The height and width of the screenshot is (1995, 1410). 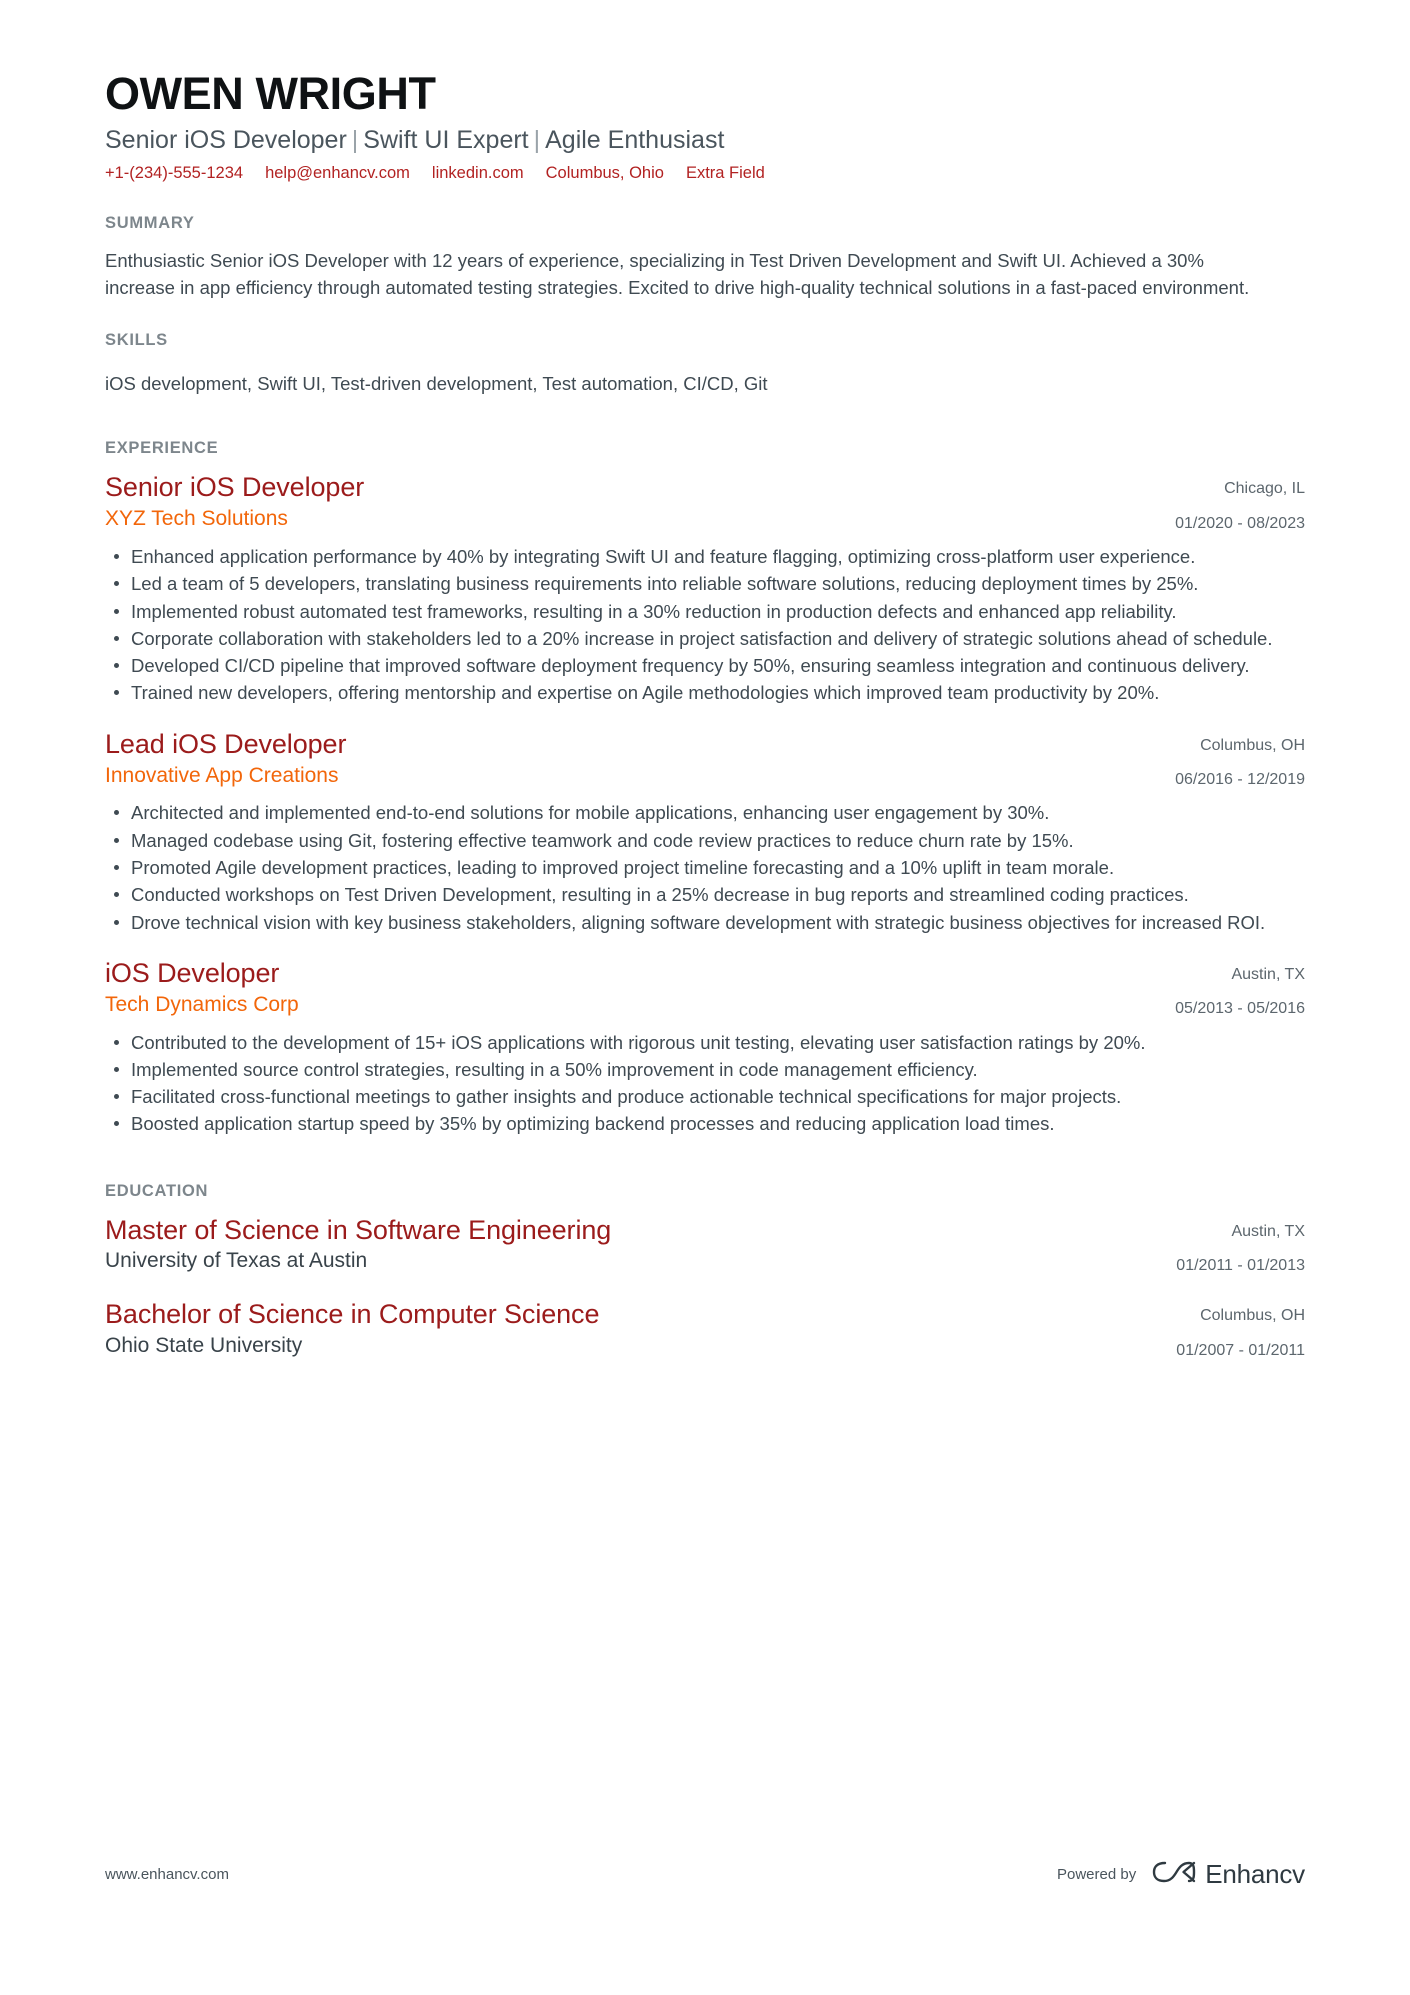 What do you see at coordinates (1228, 503) in the screenshot?
I see `experience-entry-meta: Chicago, IL 01/2020 - 08/2023` at bounding box center [1228, 503].